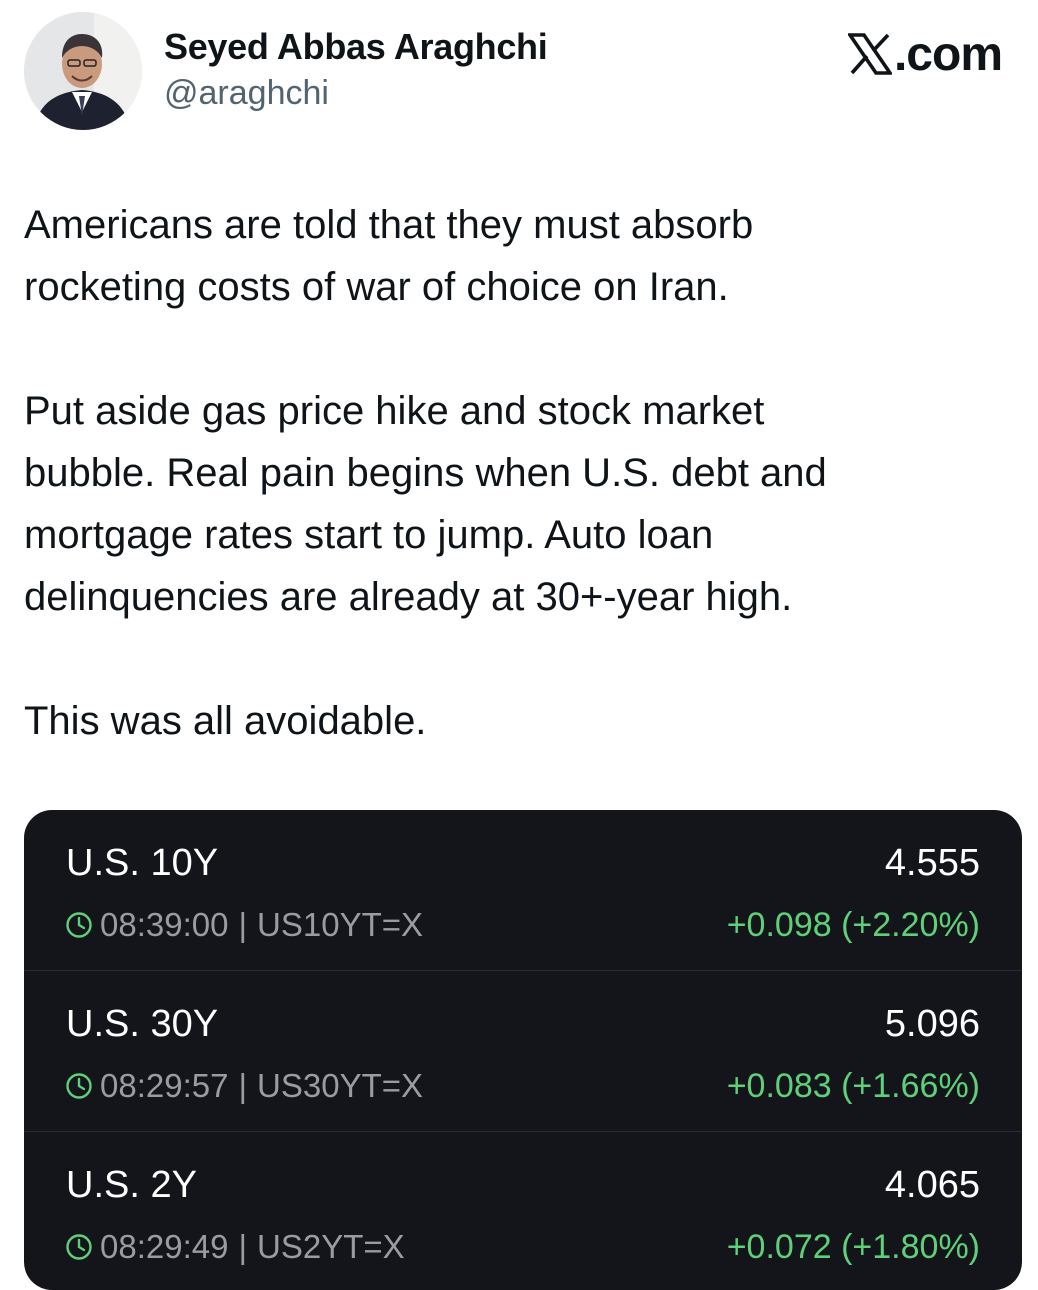  What do you see at coordinates (932, 1024) in the screenshot?
I see `quote-price: 5.096` at bounding box center [932, 1024].